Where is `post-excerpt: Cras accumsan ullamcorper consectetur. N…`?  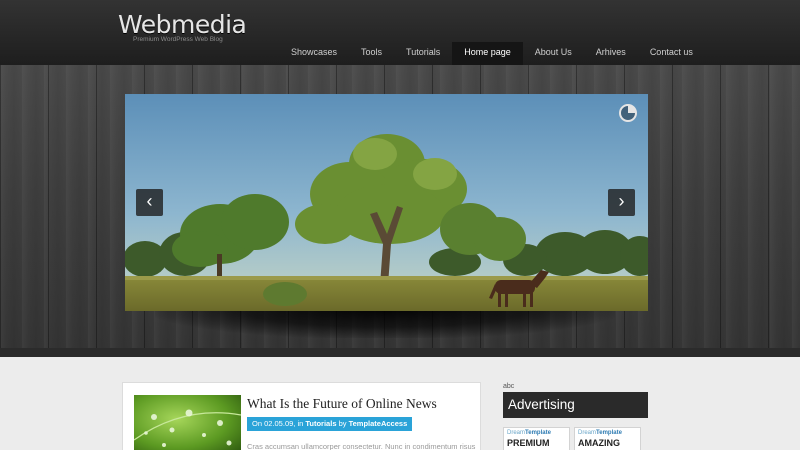
post-excerpt: Cras accumsan ullamcorper consectetur. N… is located at coordinates (361, 446).